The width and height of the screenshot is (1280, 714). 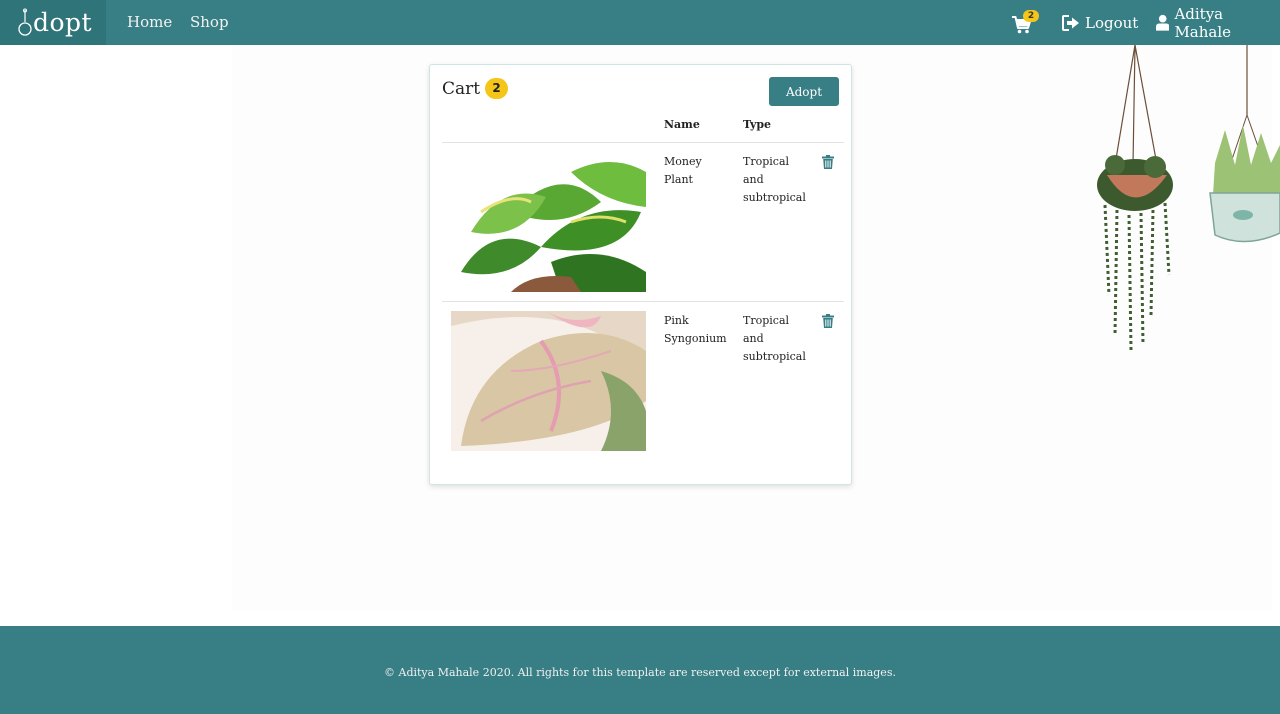 I want to click on cart-count-badge: 2, so click(x=1031, y=16).